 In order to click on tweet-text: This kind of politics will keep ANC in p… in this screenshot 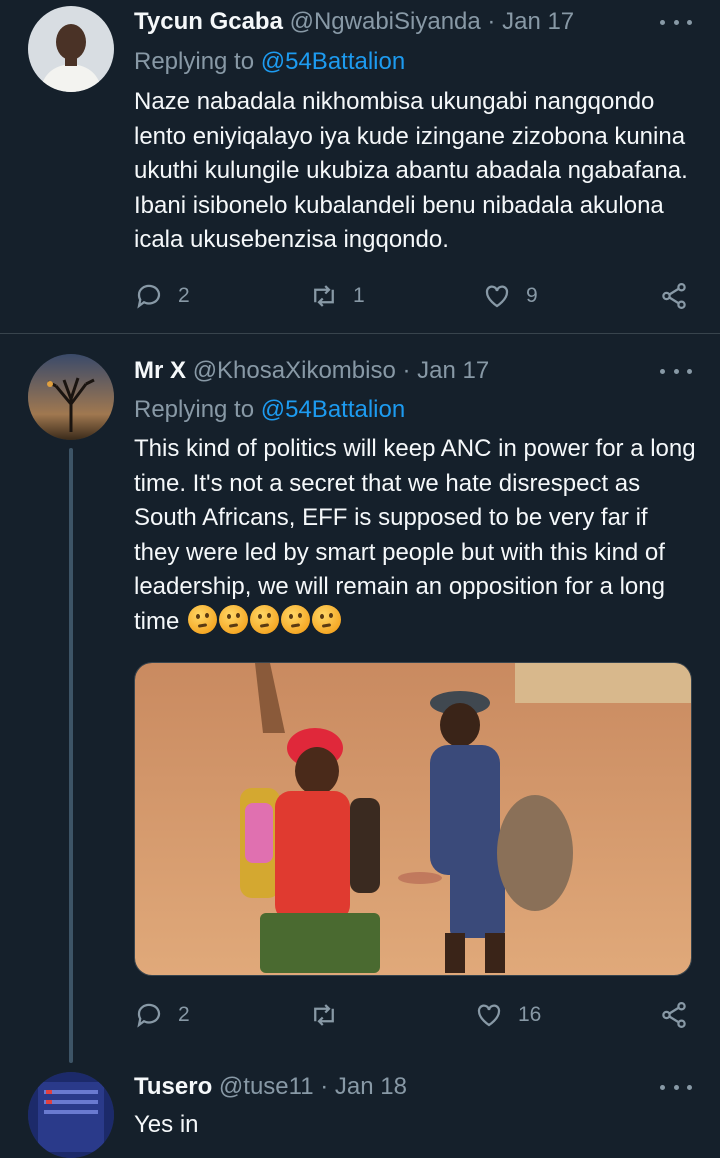, I will do `click(416, 535)`.